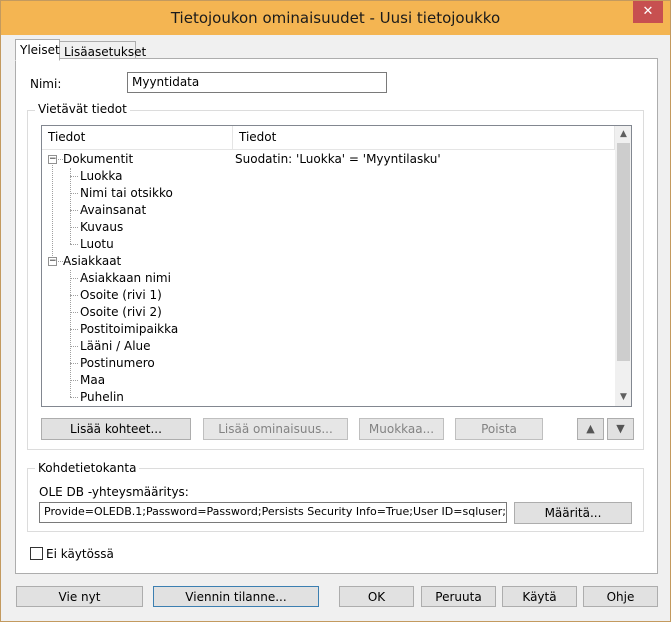 The height and width of the screenshot is (622, 671). I want to click on tree-node-region: Lääni / Alue, so click(115, 346).